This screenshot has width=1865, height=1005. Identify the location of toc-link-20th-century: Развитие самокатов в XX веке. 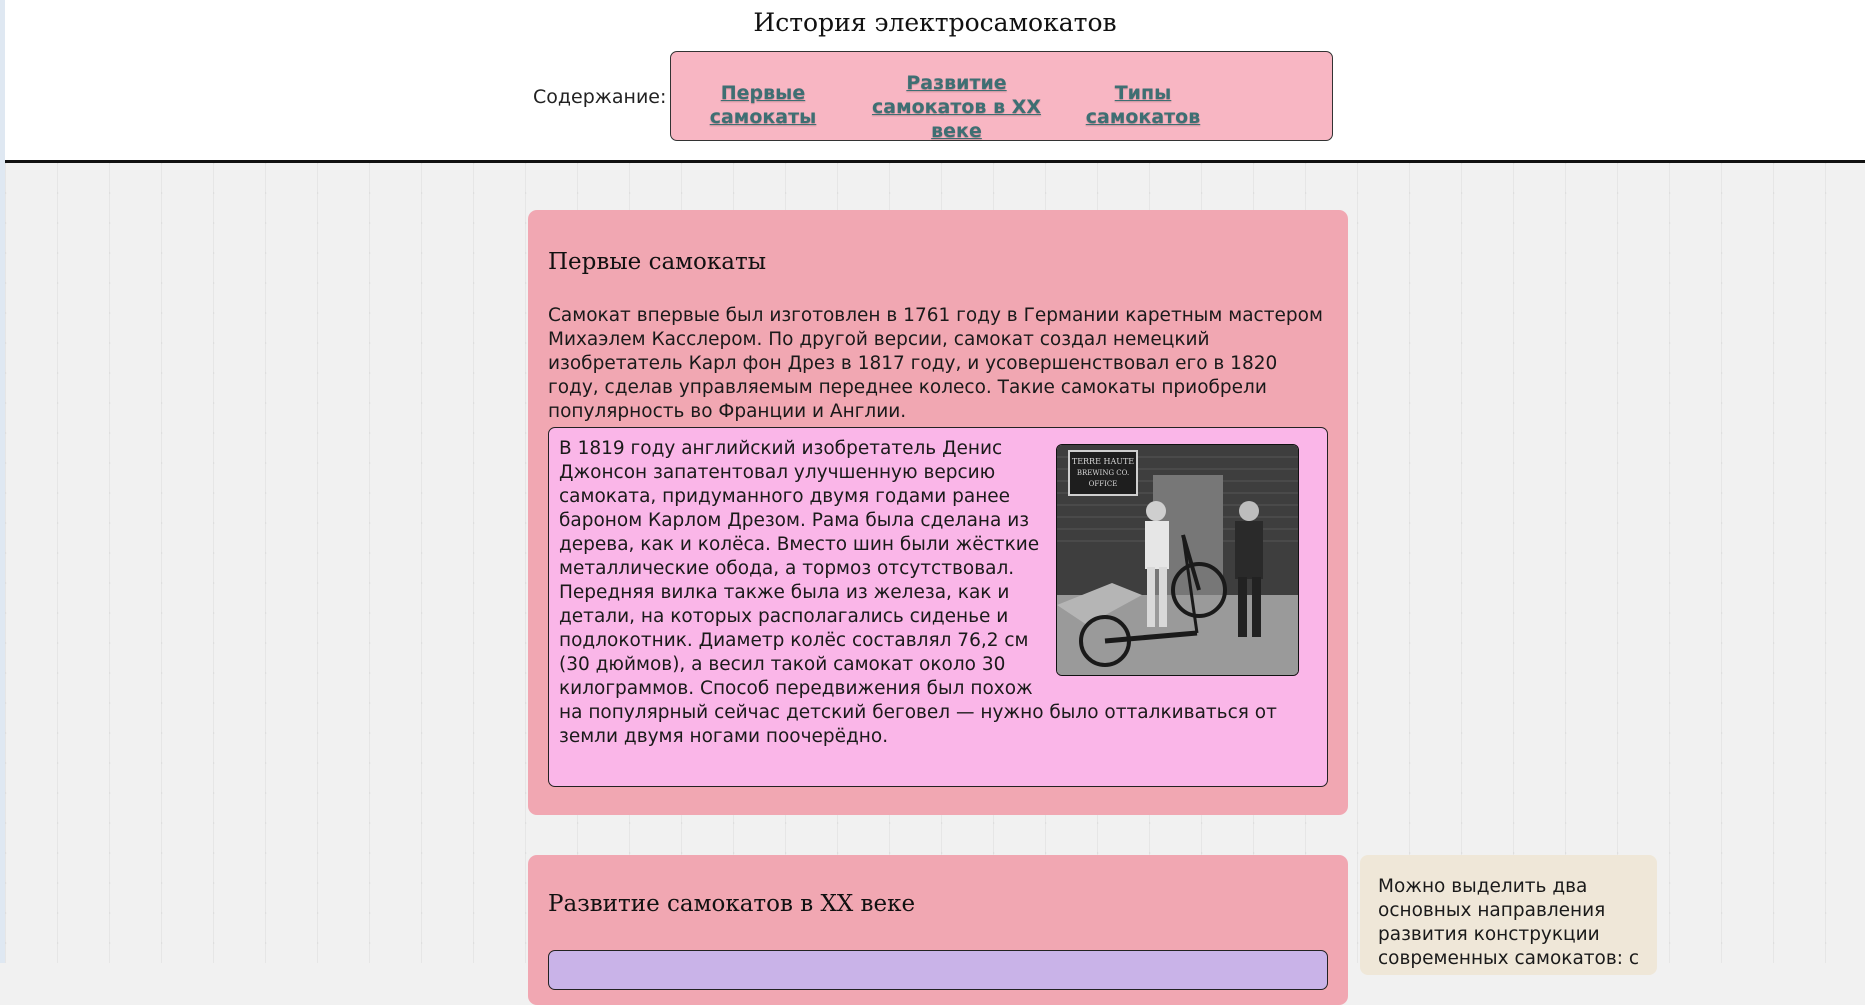
(956, 107).